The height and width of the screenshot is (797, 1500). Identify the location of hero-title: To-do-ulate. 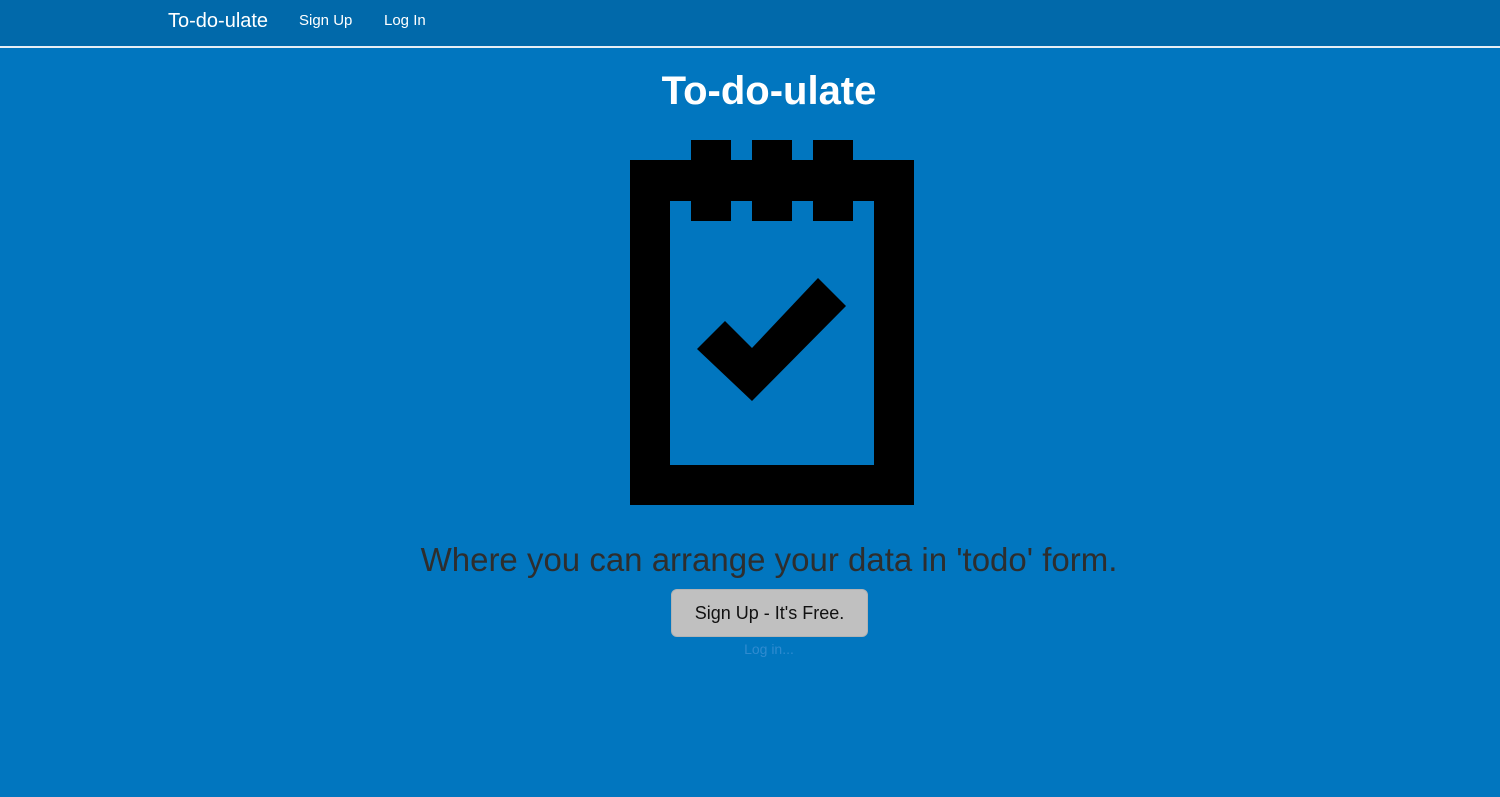
(769, 91).